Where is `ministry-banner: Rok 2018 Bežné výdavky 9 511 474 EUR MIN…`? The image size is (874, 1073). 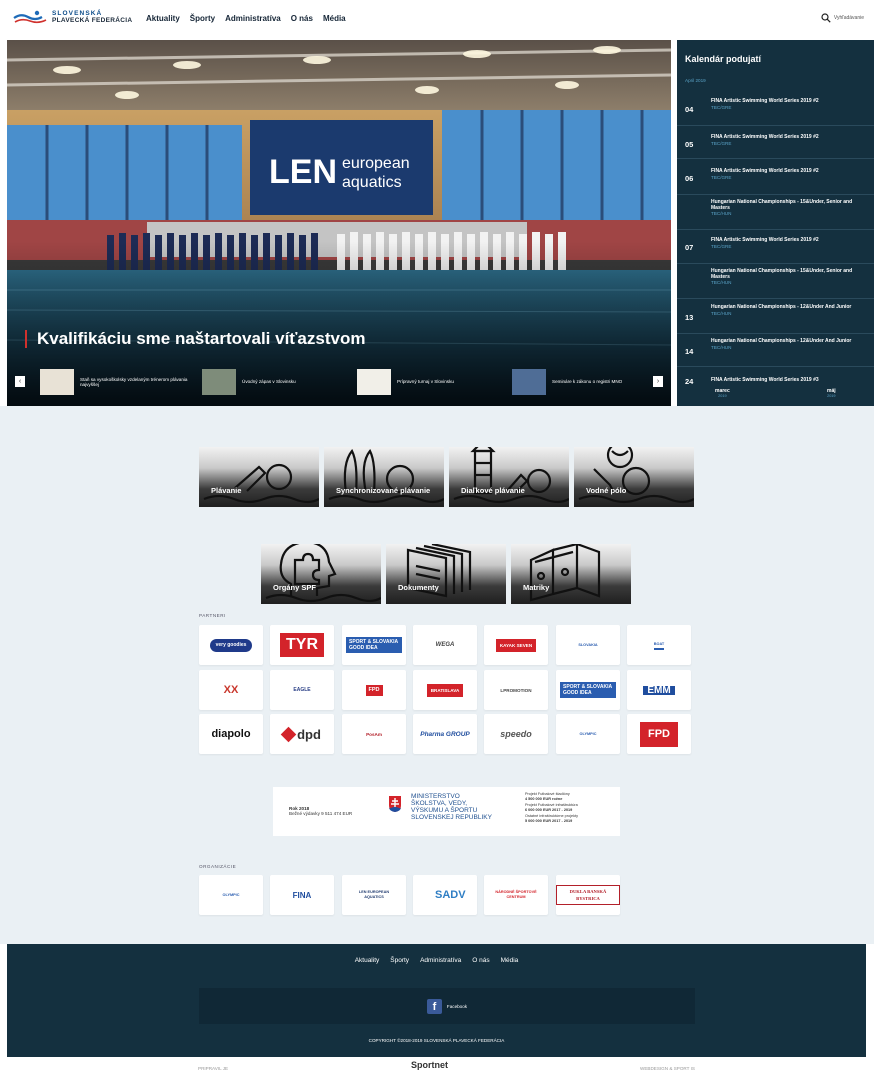 ministry-banner: Rok 2018 Bežné výdavky 9 511 474 EUR MIN… is located at coordinates (446, 811).